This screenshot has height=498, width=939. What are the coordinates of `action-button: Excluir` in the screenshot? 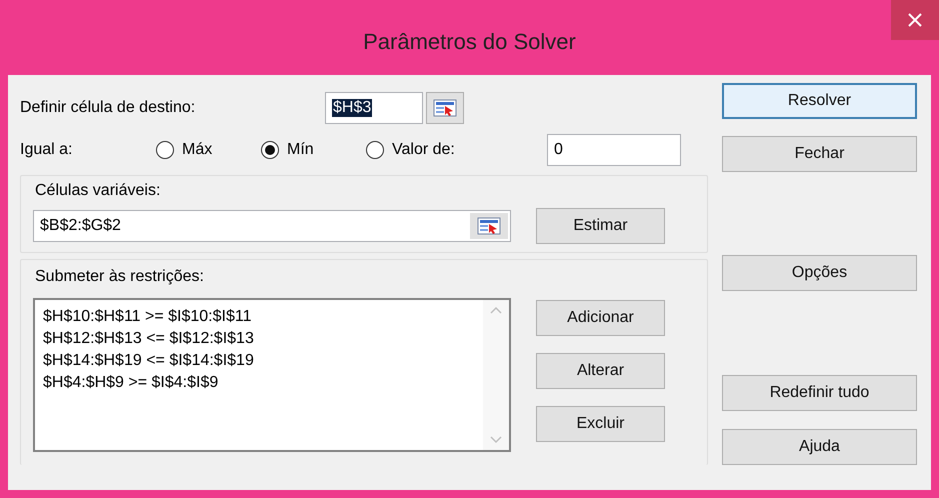 It's located at (600, 424).